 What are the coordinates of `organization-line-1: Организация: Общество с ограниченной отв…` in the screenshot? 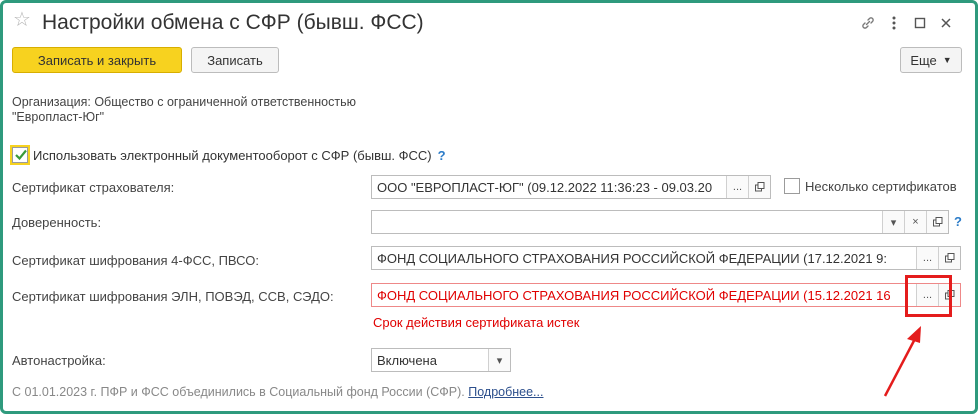 It's located at (184, 102).